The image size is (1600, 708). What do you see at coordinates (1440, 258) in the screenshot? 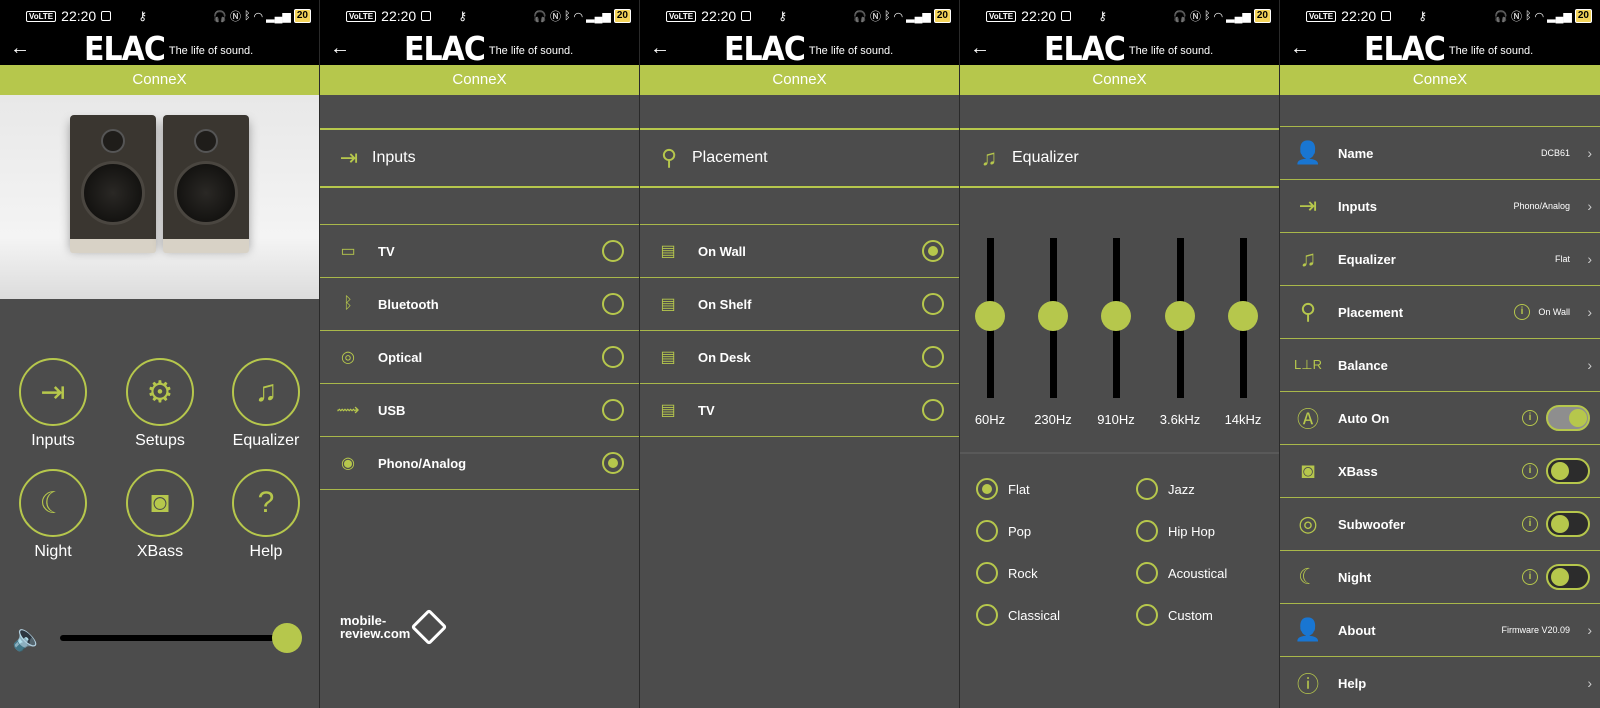
I see `settings-row-equalizer: ♫ Equalizer Flat ›` at bounding box center [1440, 258].